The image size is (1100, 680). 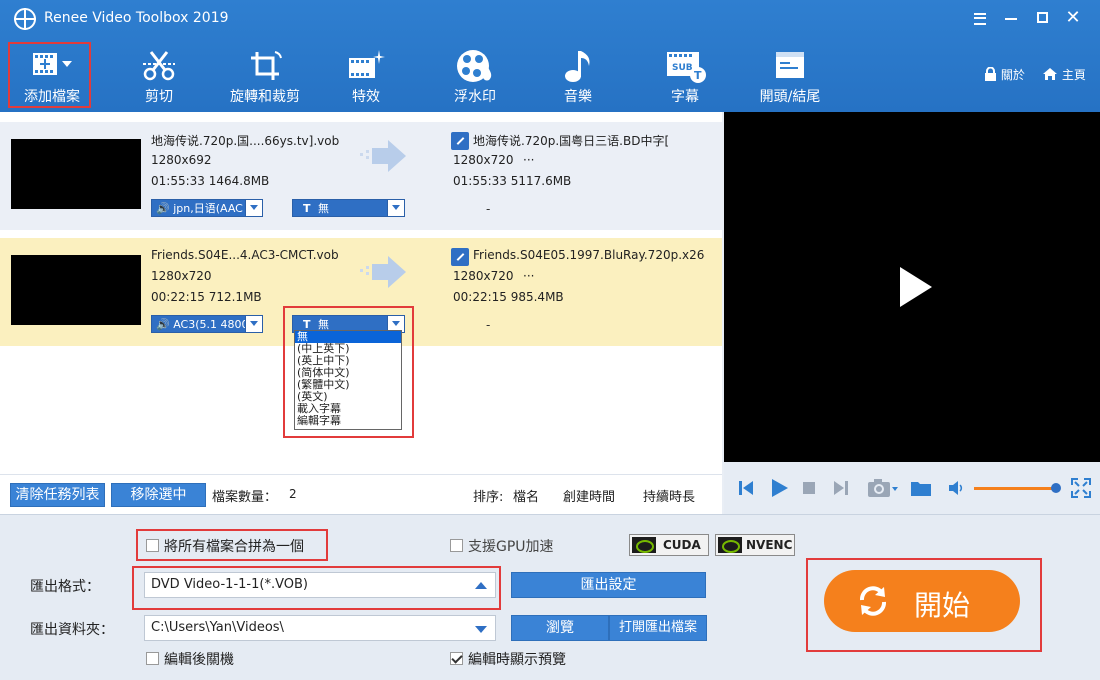 What do you see at coordinates (293, 494) in the screenshot?
I see `file-count-value: 2` at bounding box center [293, 494].